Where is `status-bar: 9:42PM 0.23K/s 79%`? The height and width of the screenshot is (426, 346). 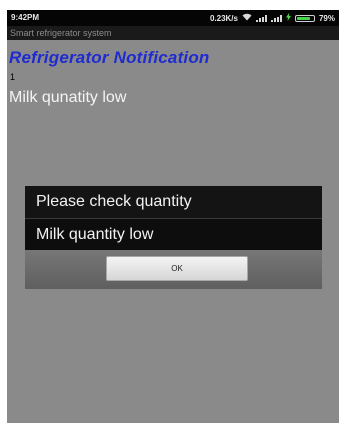 status-bar: 9:42PM 0.23K/s 79% is located at coordinates (173, 18).